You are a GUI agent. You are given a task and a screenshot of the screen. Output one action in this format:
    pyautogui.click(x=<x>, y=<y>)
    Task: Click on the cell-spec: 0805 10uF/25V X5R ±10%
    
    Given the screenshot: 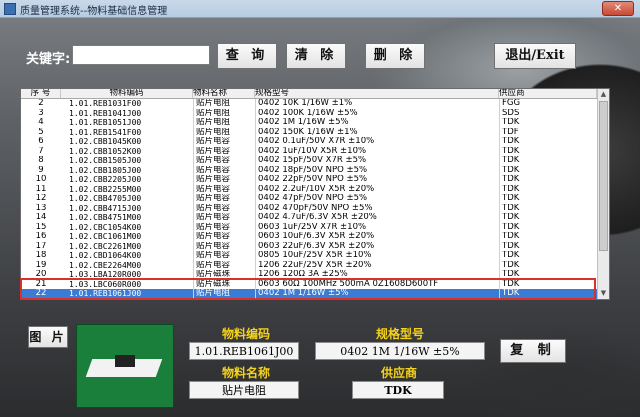 What is the action you would take?
    pyautogui.click(x=377, y=256)
    